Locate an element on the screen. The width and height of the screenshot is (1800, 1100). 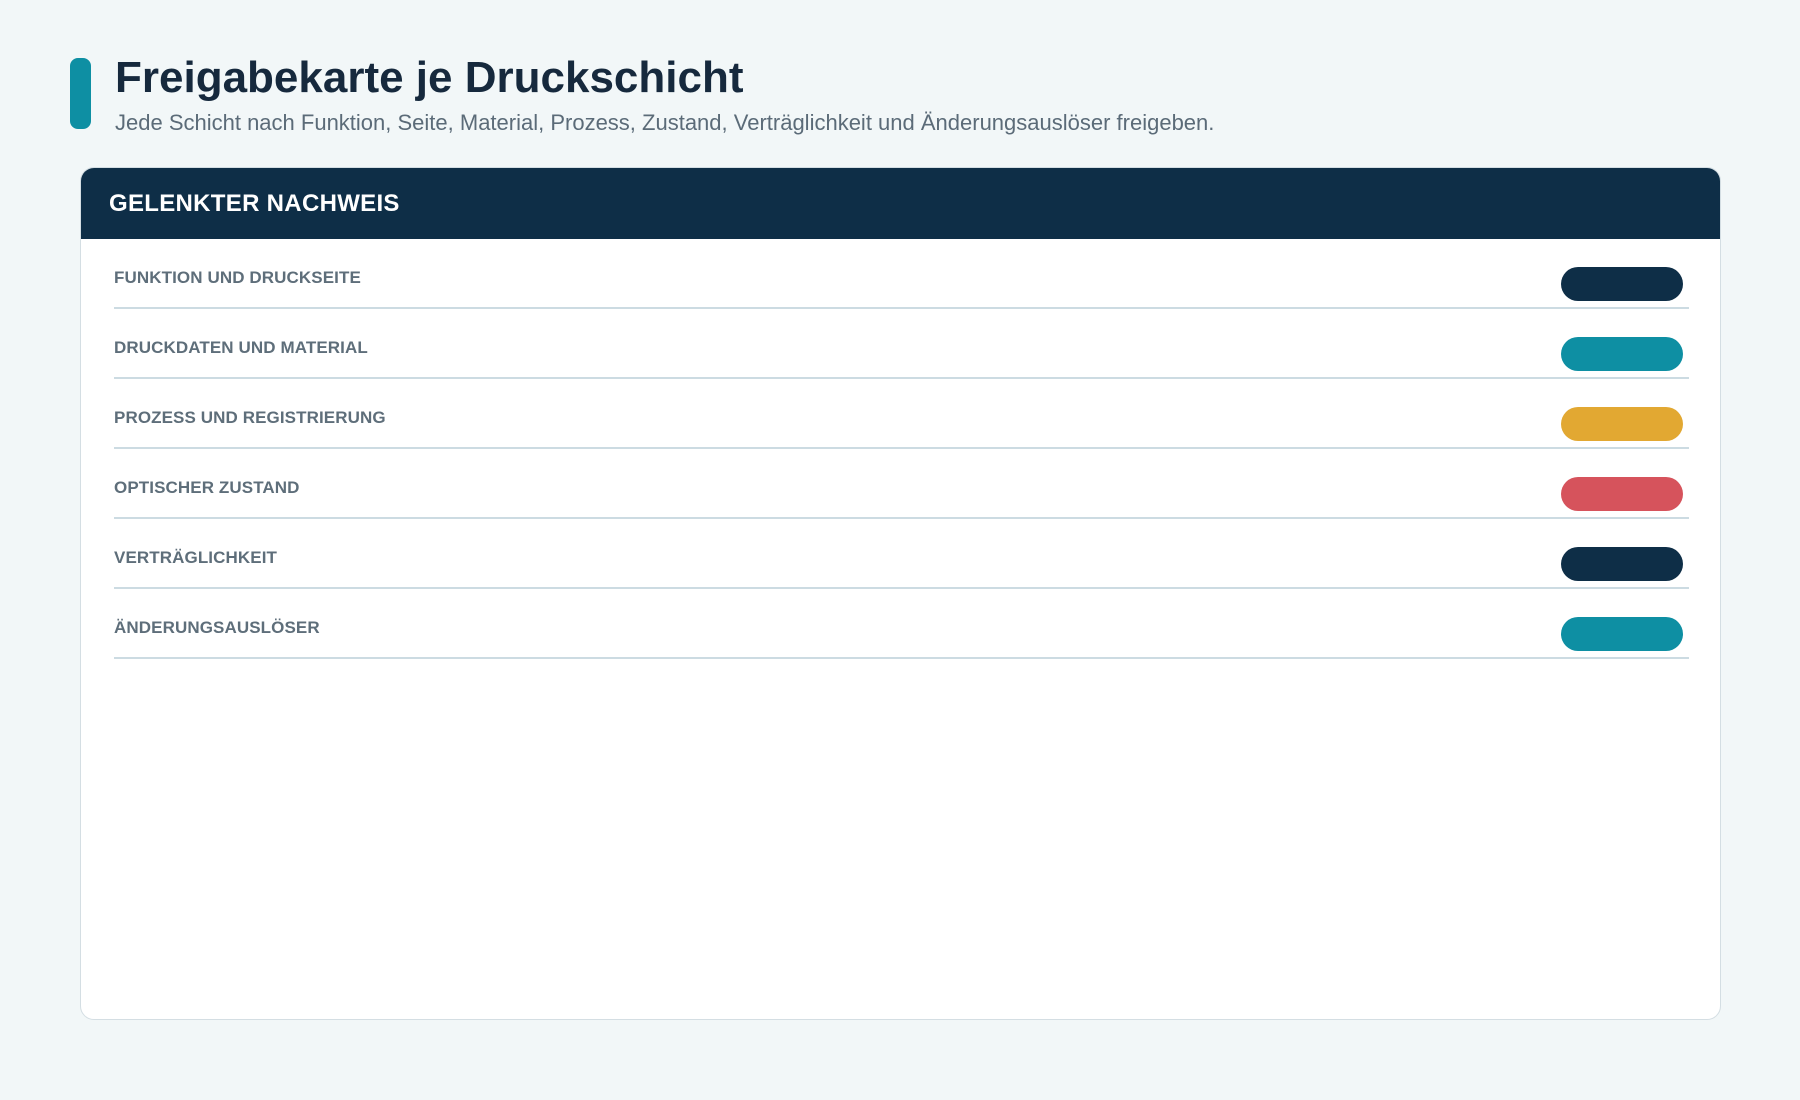
card-title: GELENKTER NACHWEIS is located at coordinates (254, 203).